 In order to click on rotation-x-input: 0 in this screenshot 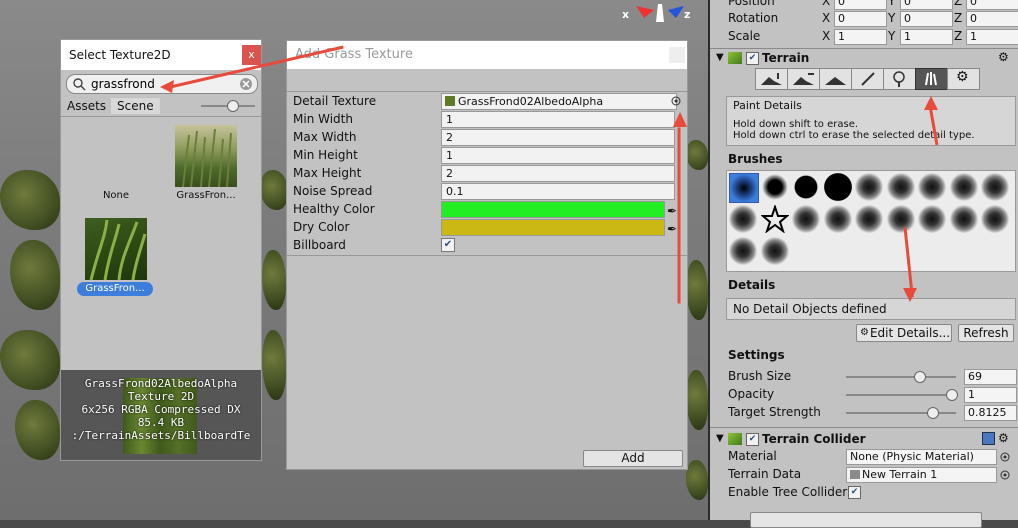, I will do `click(860, 19)`.